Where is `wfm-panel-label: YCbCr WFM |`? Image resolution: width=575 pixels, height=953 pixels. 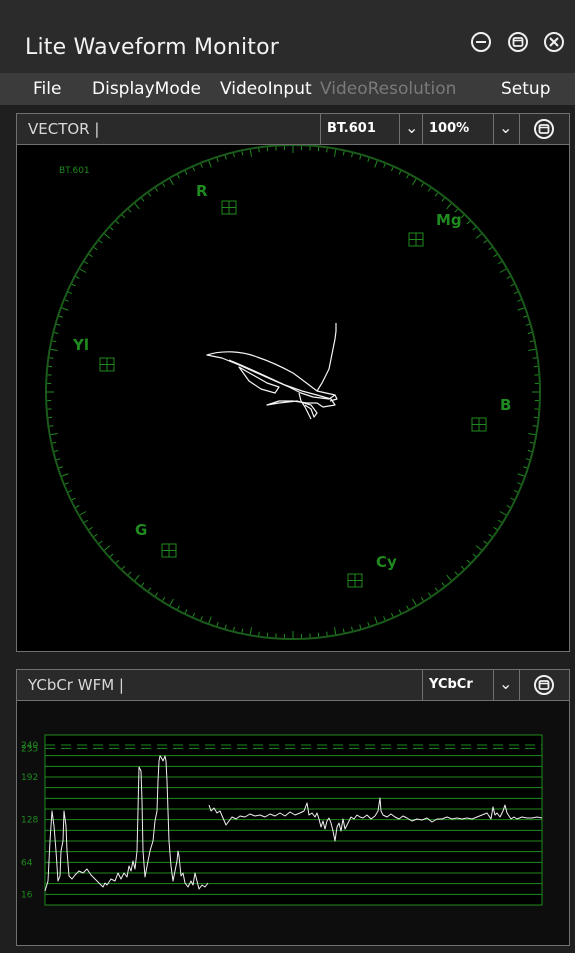
wfm-panel-label: YCbCr WFM | is located at coordinates (76, 685).